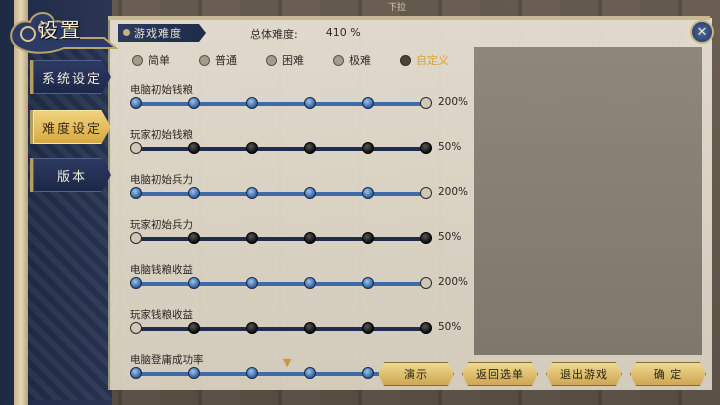 This screenshot has width=720, height=405. I want to click on scroll-down-chevron-icon: ▼, so click(291, 362).